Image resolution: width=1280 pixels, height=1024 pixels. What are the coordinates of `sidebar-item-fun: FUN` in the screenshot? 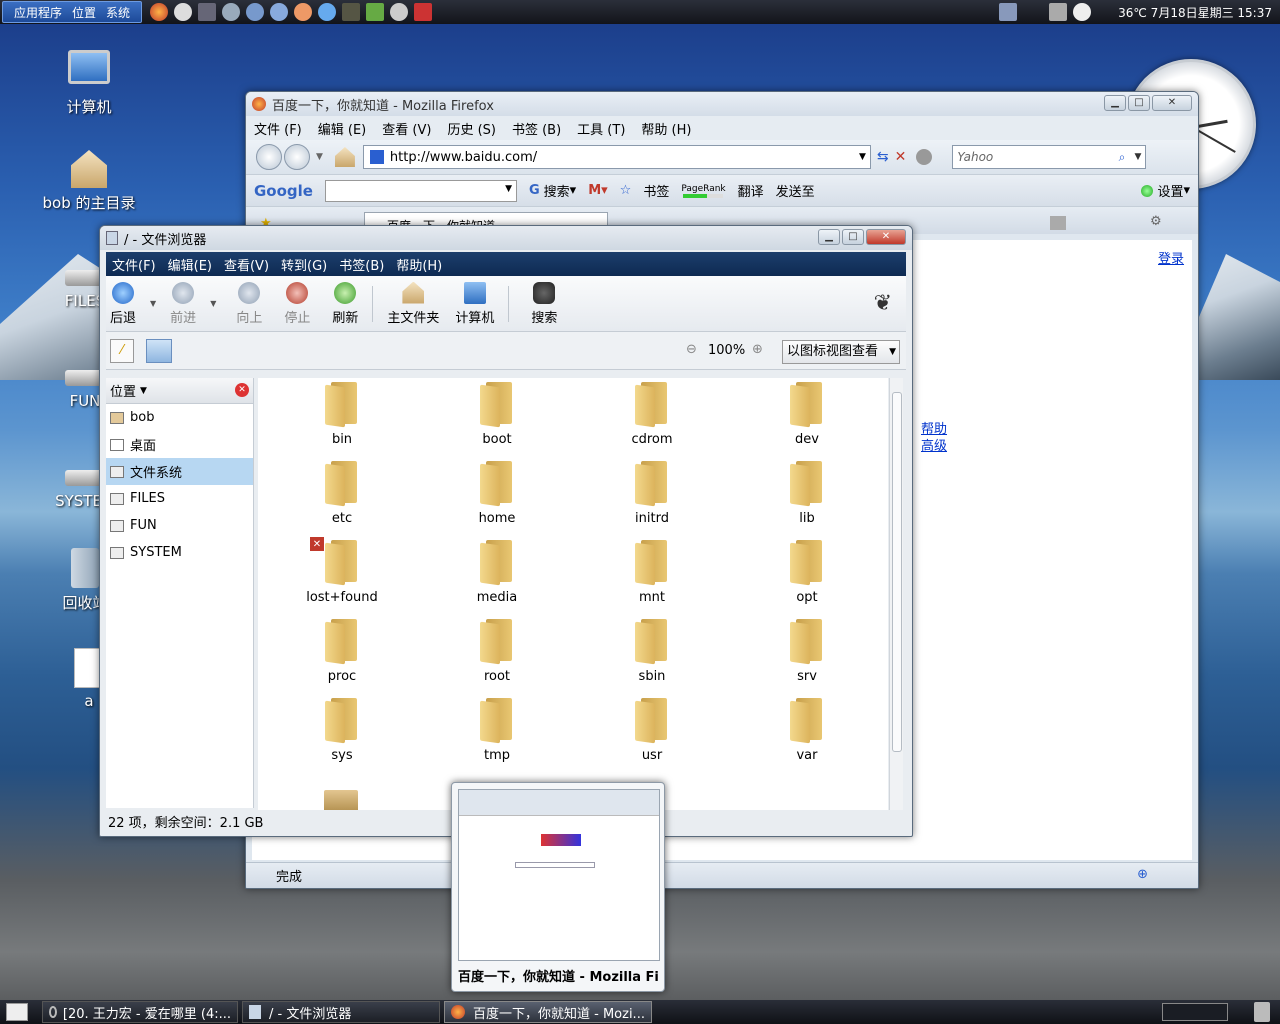 It's located at (179, 525).